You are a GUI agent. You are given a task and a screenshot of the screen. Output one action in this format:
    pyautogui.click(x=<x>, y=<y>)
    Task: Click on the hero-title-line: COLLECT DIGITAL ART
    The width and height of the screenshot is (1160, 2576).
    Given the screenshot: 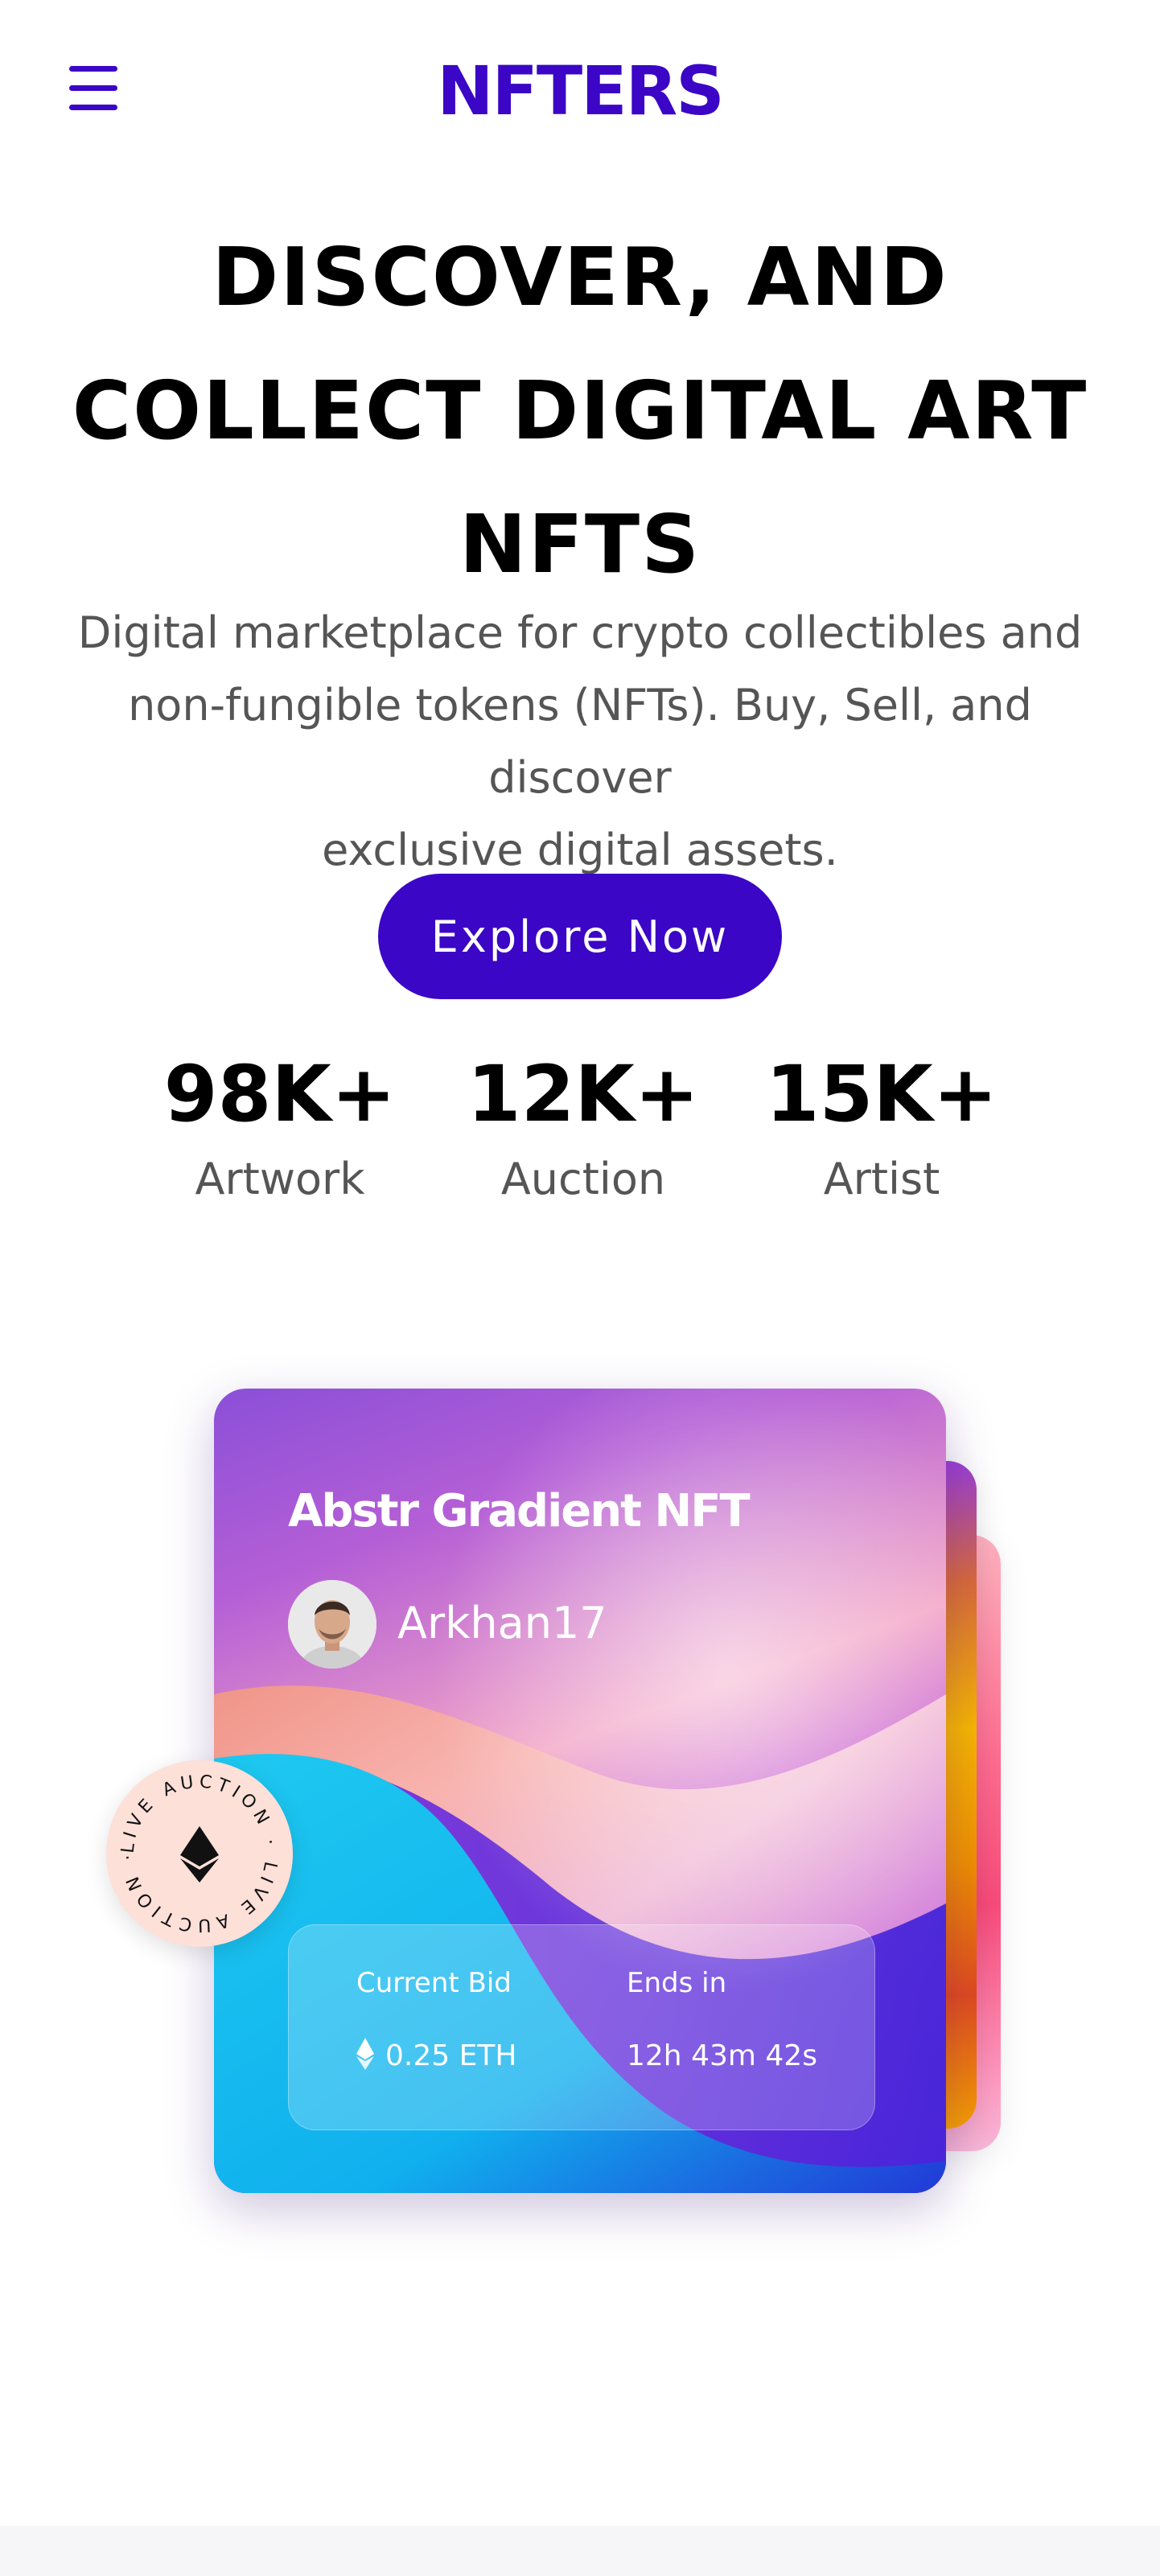 What is the action you would take?
    pyautogui.click(x=580, y=411)
    